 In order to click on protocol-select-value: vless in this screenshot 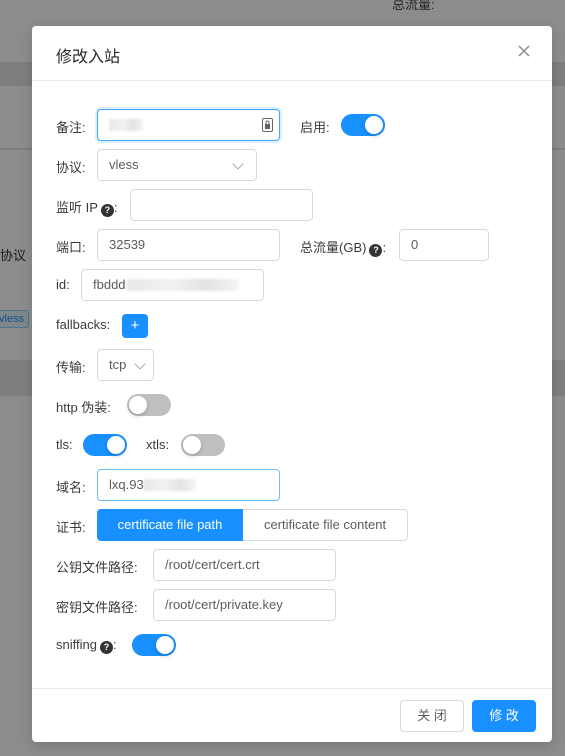, I will do `click(124, 164)`.